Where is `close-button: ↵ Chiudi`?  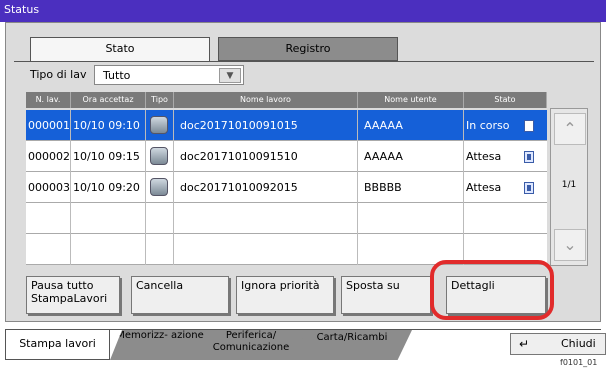
close-button: ↵ Chiudi is located at coordinates (558, 344).